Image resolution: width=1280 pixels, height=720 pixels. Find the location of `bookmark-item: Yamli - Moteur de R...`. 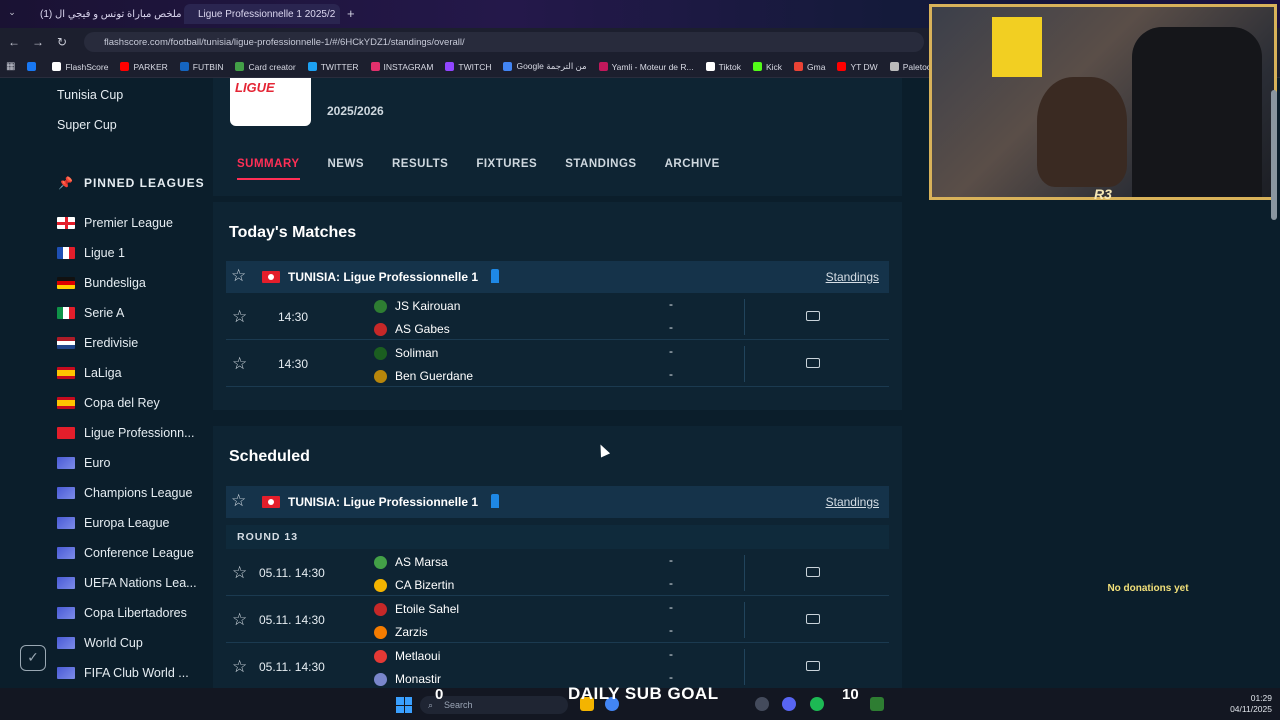

bookmark-item: Yamli - Moteur de R... is located at coordinates (646, 67).